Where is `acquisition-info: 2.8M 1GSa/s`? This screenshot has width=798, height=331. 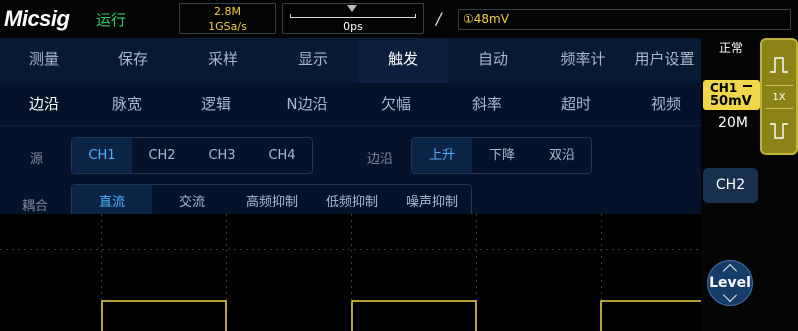 acquisition-info: 2.8M 1GSa/s is located at coordinates (227, 18).